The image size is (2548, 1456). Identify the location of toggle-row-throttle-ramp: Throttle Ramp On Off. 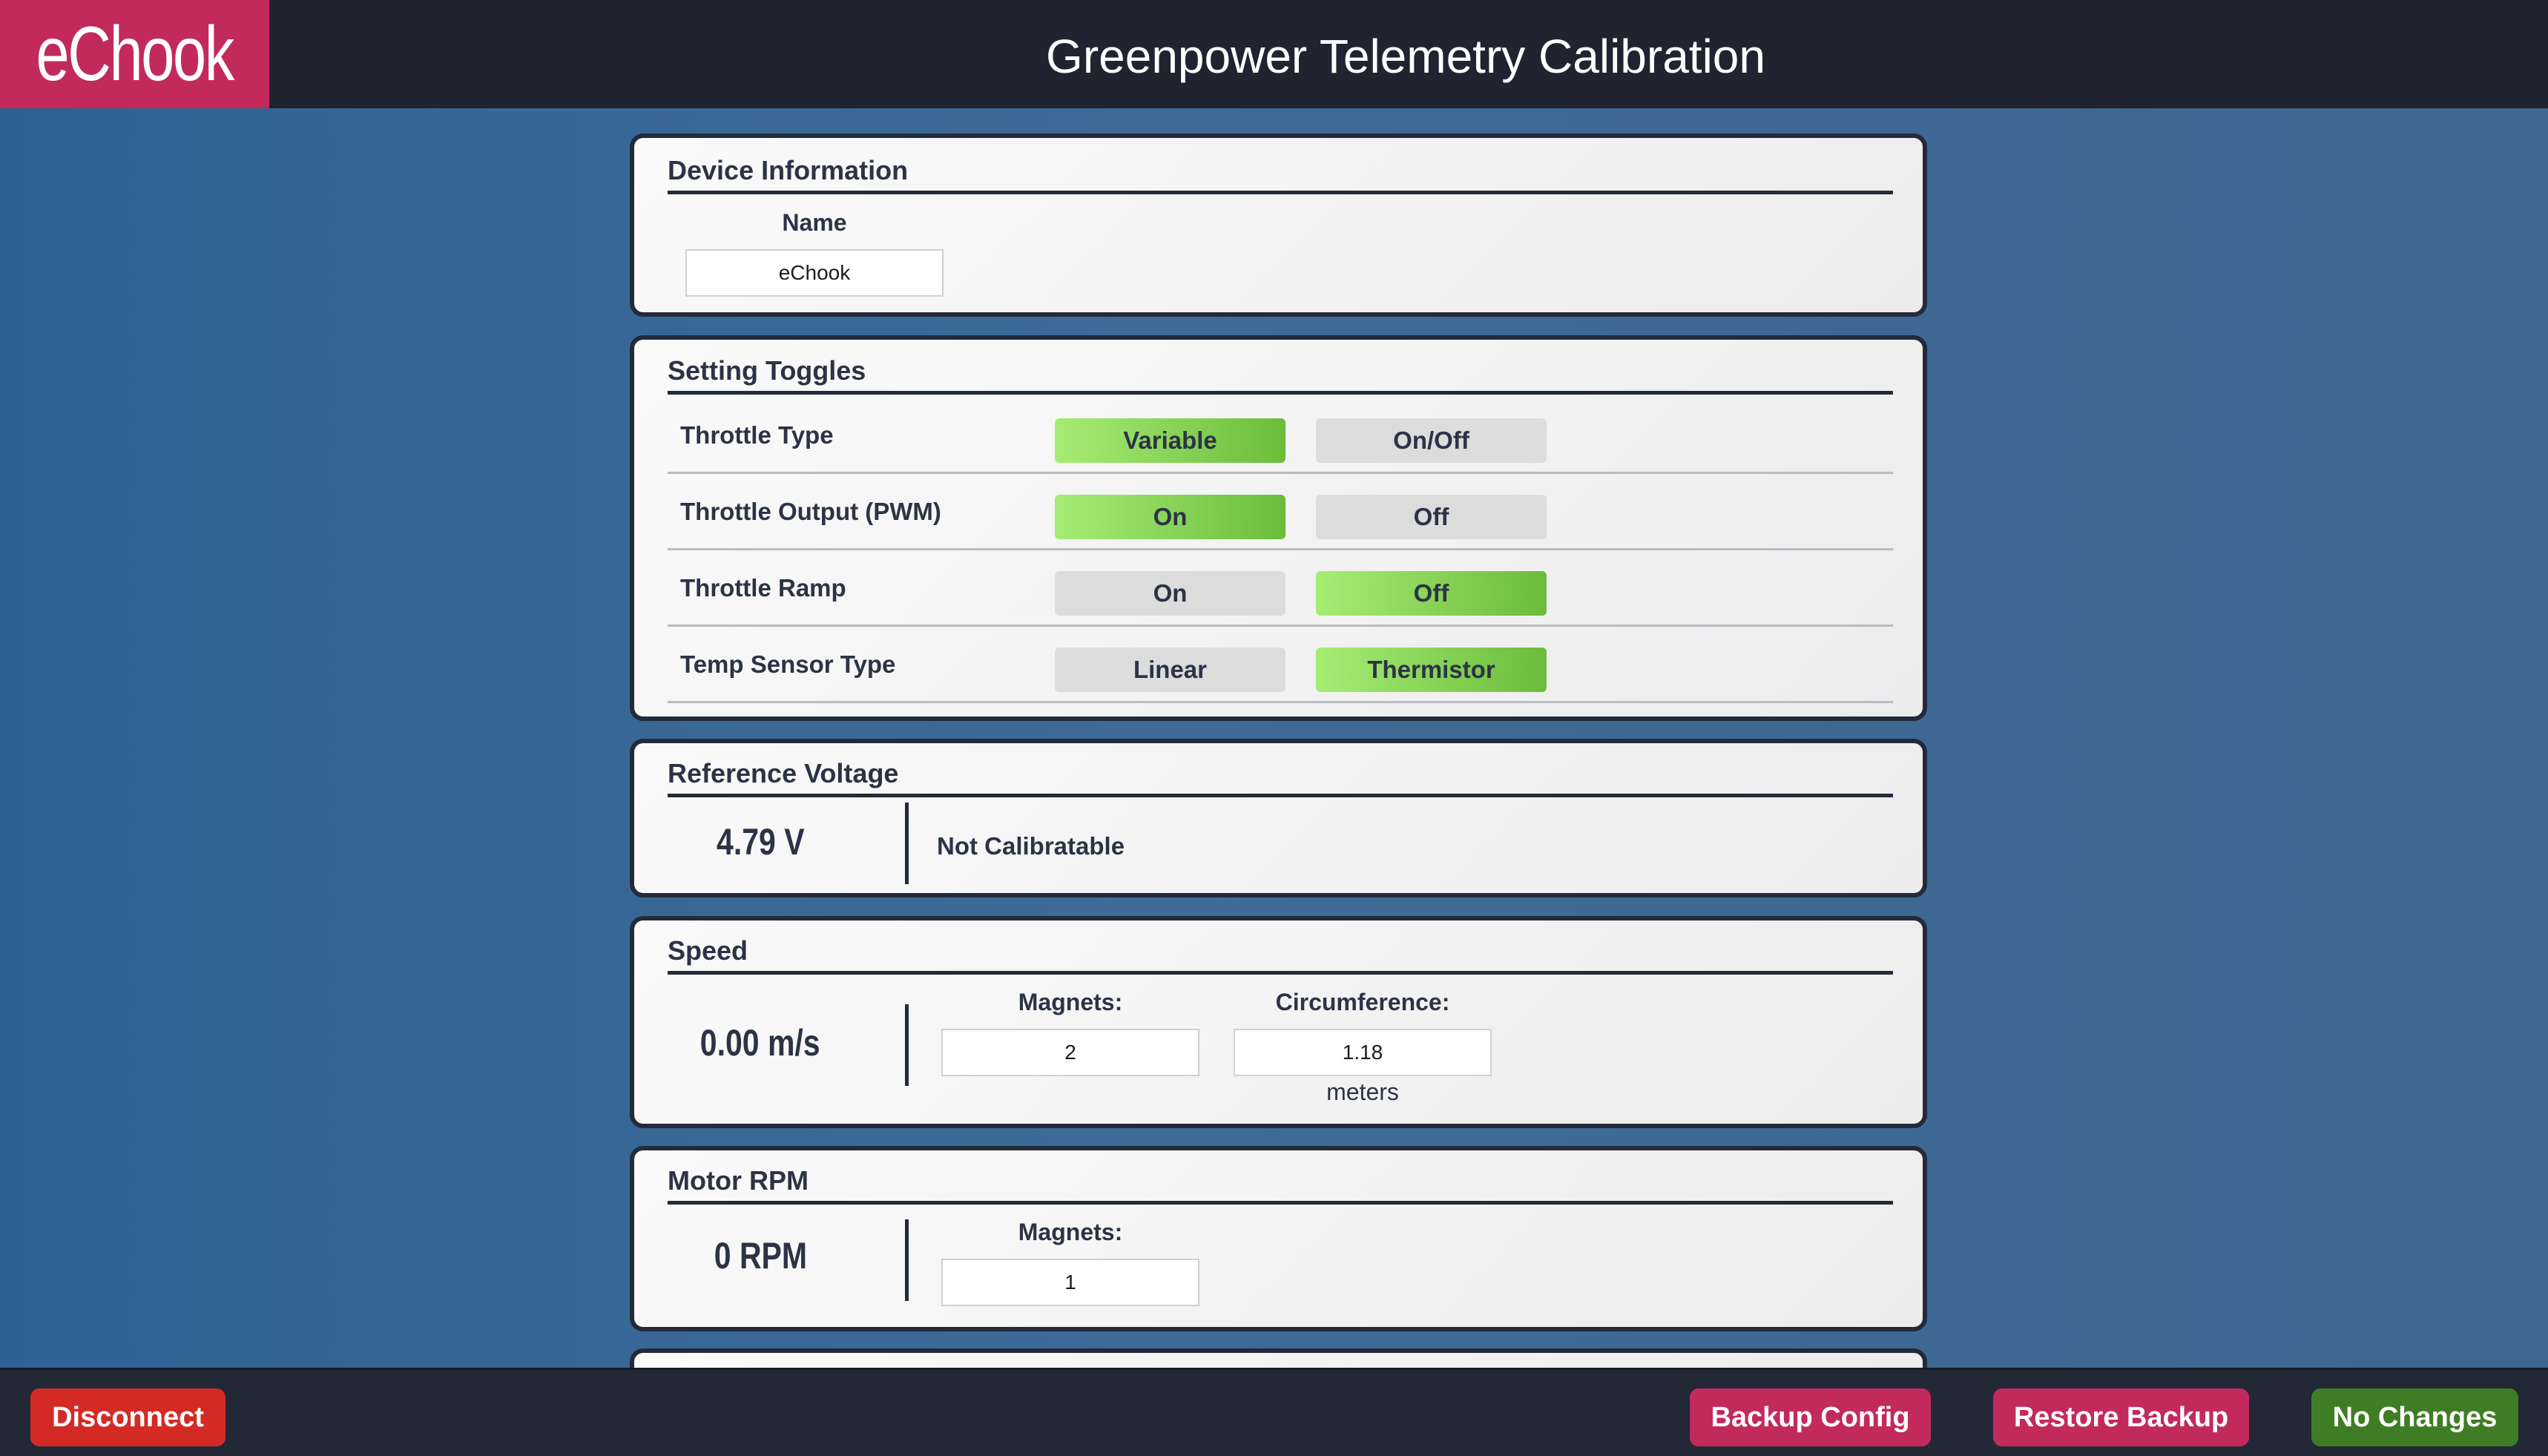
(1280, 589).